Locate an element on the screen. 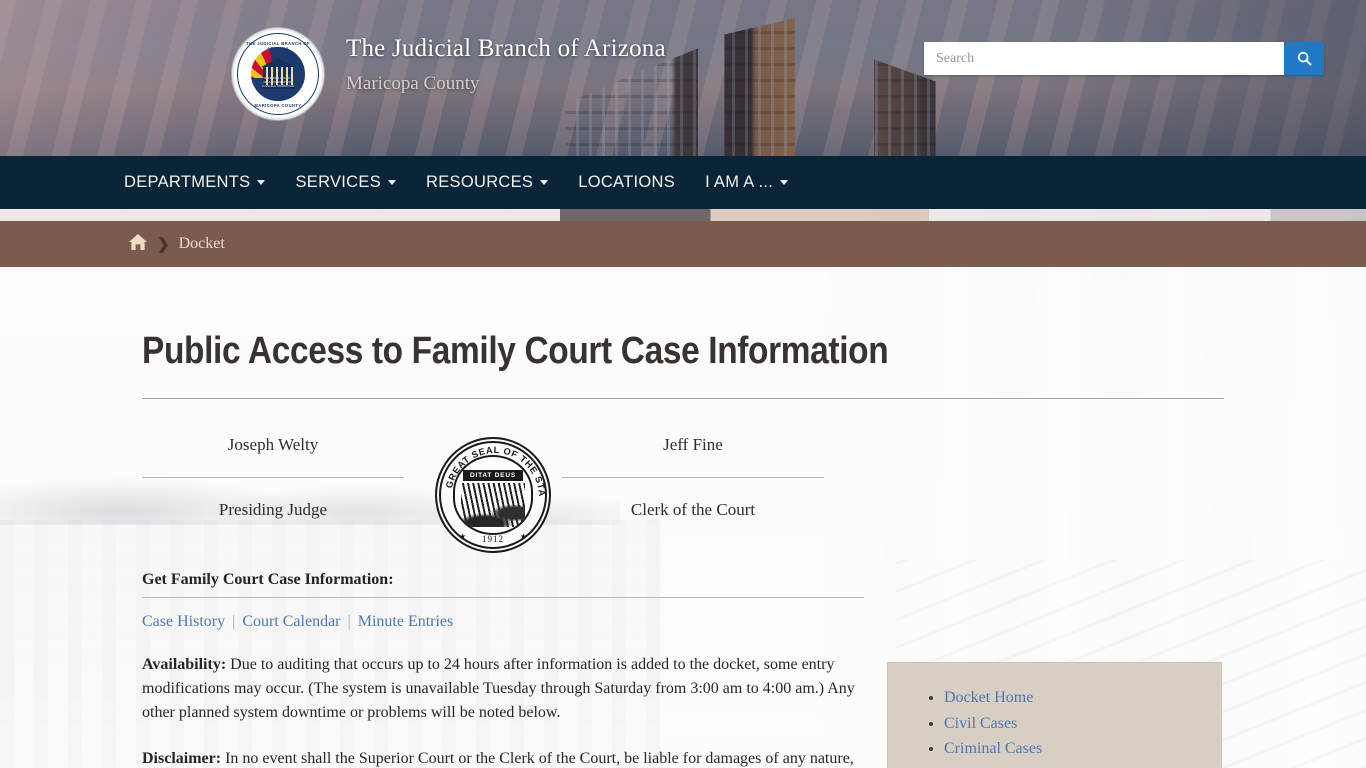  list-item: Civil Cases is located at coordinates (1082, 724).